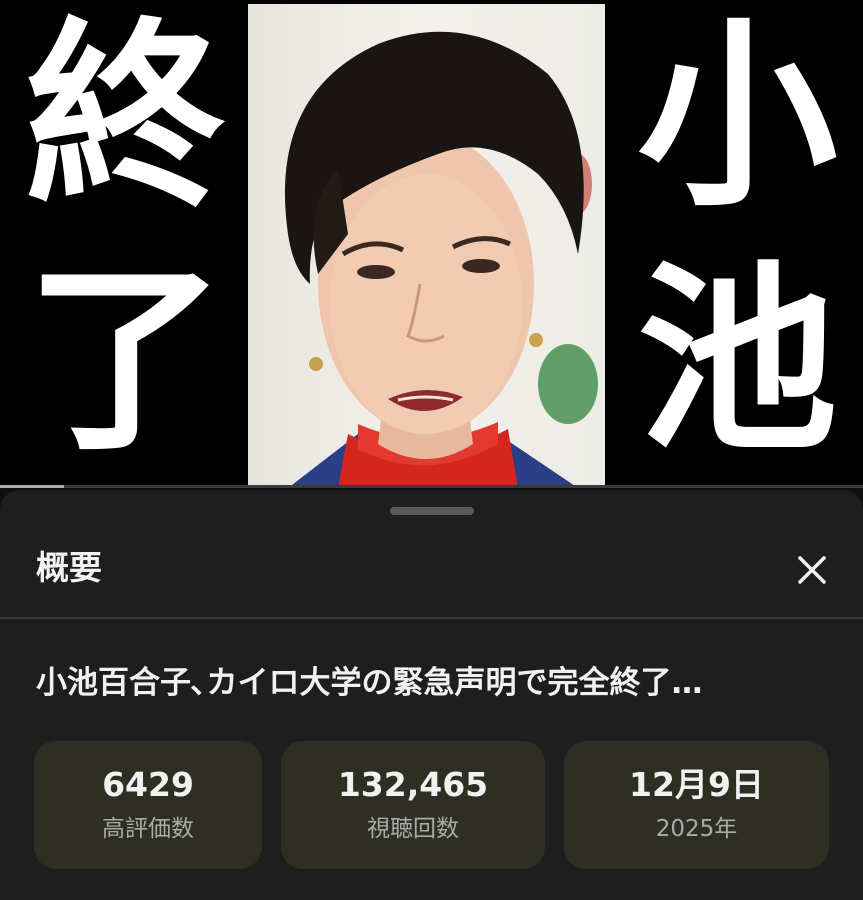 This screenshot has height=900, width=863. What do you see at coordinates (696, 805) in the screenshot?
I see `upload-date-stat: 12月9日 2025年` at bounding box center [696, 805].